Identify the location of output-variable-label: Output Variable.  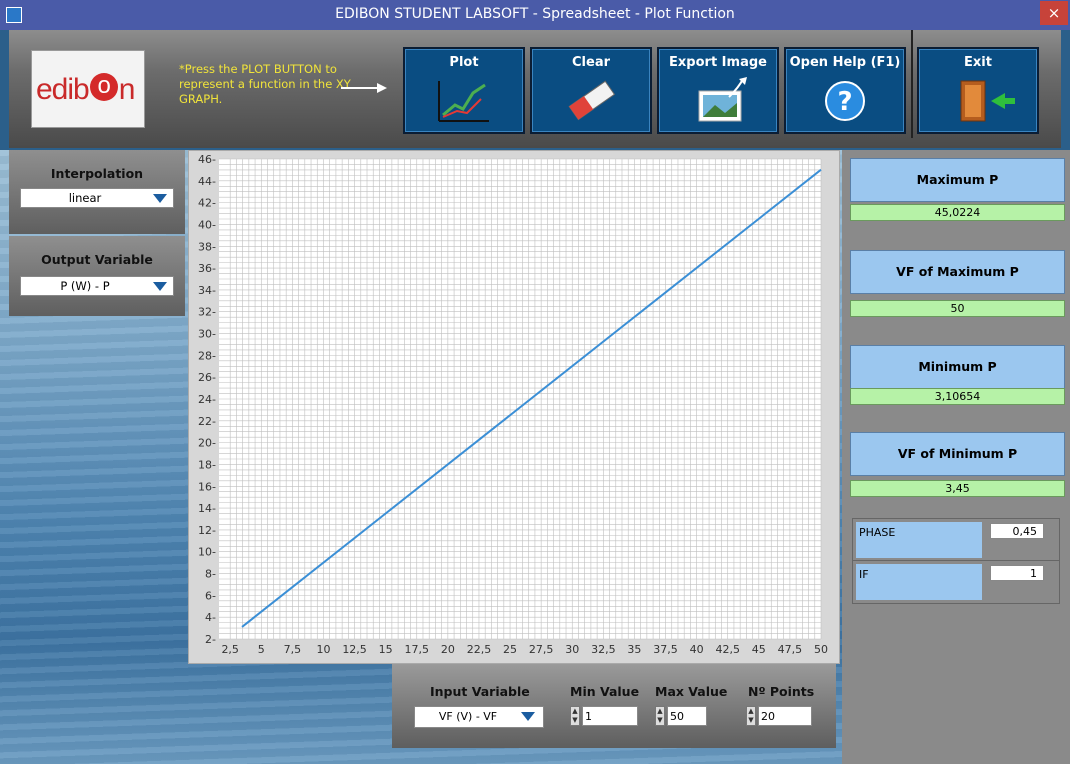
(97, 259).